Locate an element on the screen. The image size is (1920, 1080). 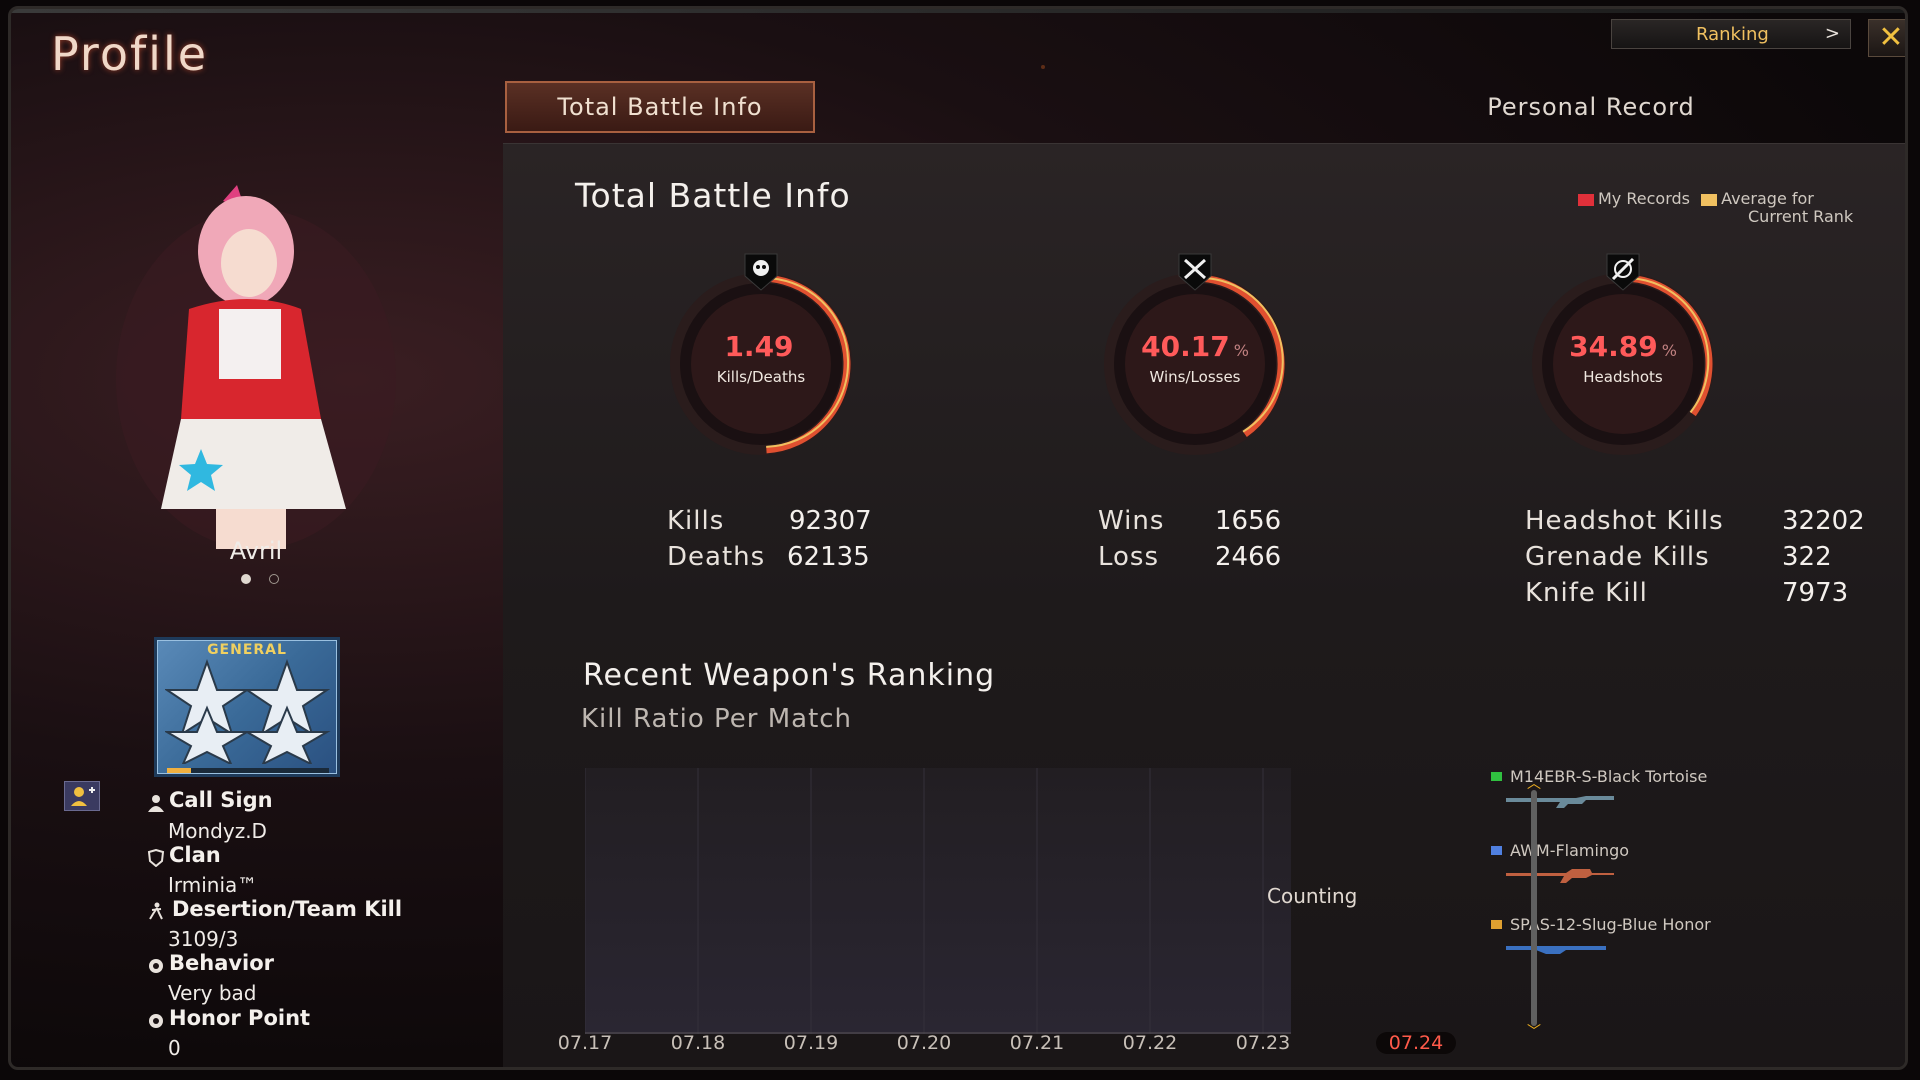
clan-value: Irminia™ is located at coordinates (213, 885).